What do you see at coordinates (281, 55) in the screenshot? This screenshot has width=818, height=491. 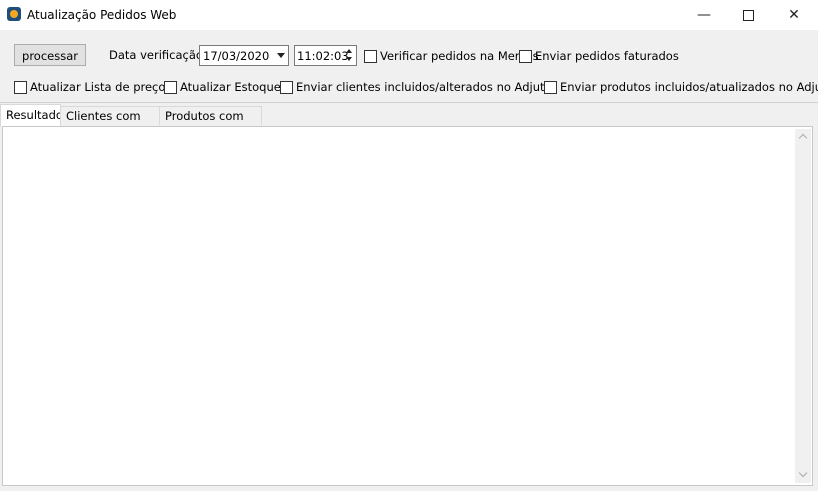 I see `chevron-down-icon` at bounding box center [281, 55].